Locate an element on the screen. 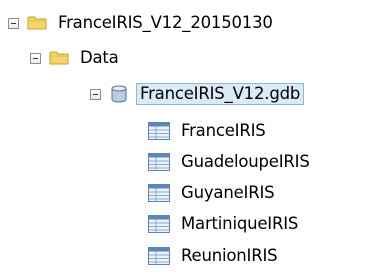 This screenshot has height=275, width=367. database-icon is located at coordinates (119, 94).